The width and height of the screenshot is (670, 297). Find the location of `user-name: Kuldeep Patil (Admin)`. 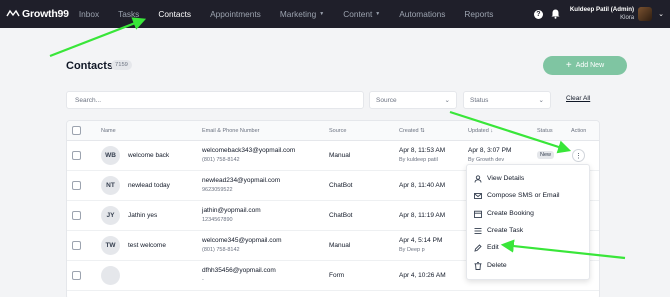

user-name: Kuldeep Patil (Admin) is located at coordinates (602, 9).